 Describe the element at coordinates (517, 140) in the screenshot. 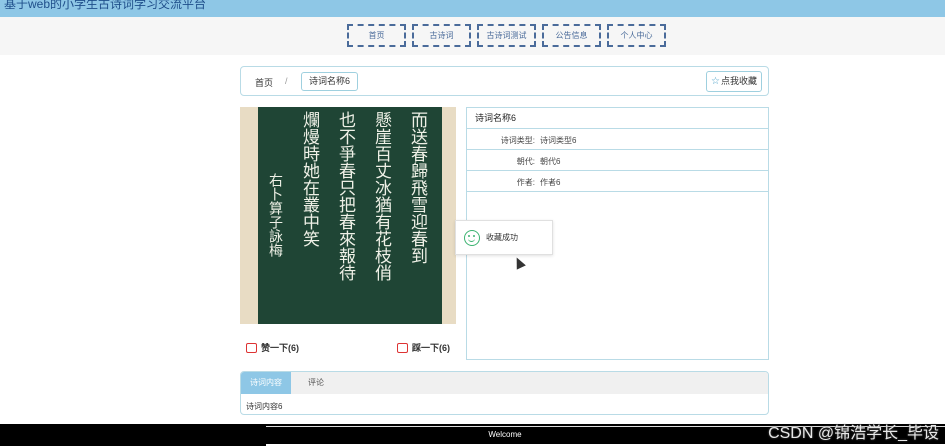

I see `detail-key: 诗词类型:` at that location.